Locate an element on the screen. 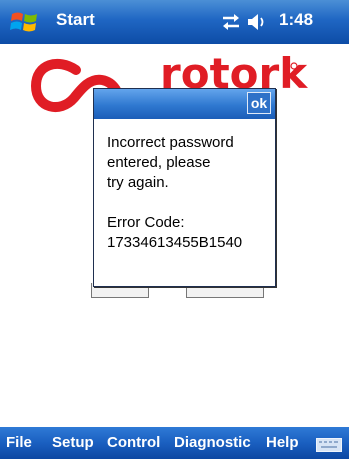  sync-arrows-icon is located at coordinates (231, 22).